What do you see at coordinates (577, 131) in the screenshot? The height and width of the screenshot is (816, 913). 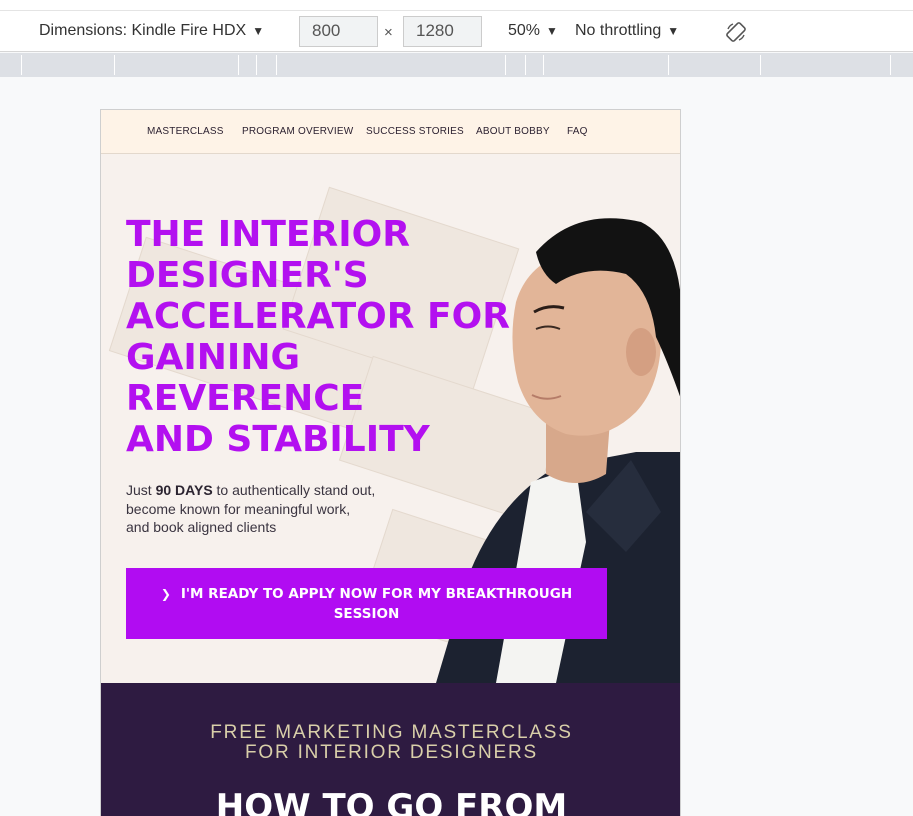 I see `nav-faq: FAQ` at bounding box center [577, 131].